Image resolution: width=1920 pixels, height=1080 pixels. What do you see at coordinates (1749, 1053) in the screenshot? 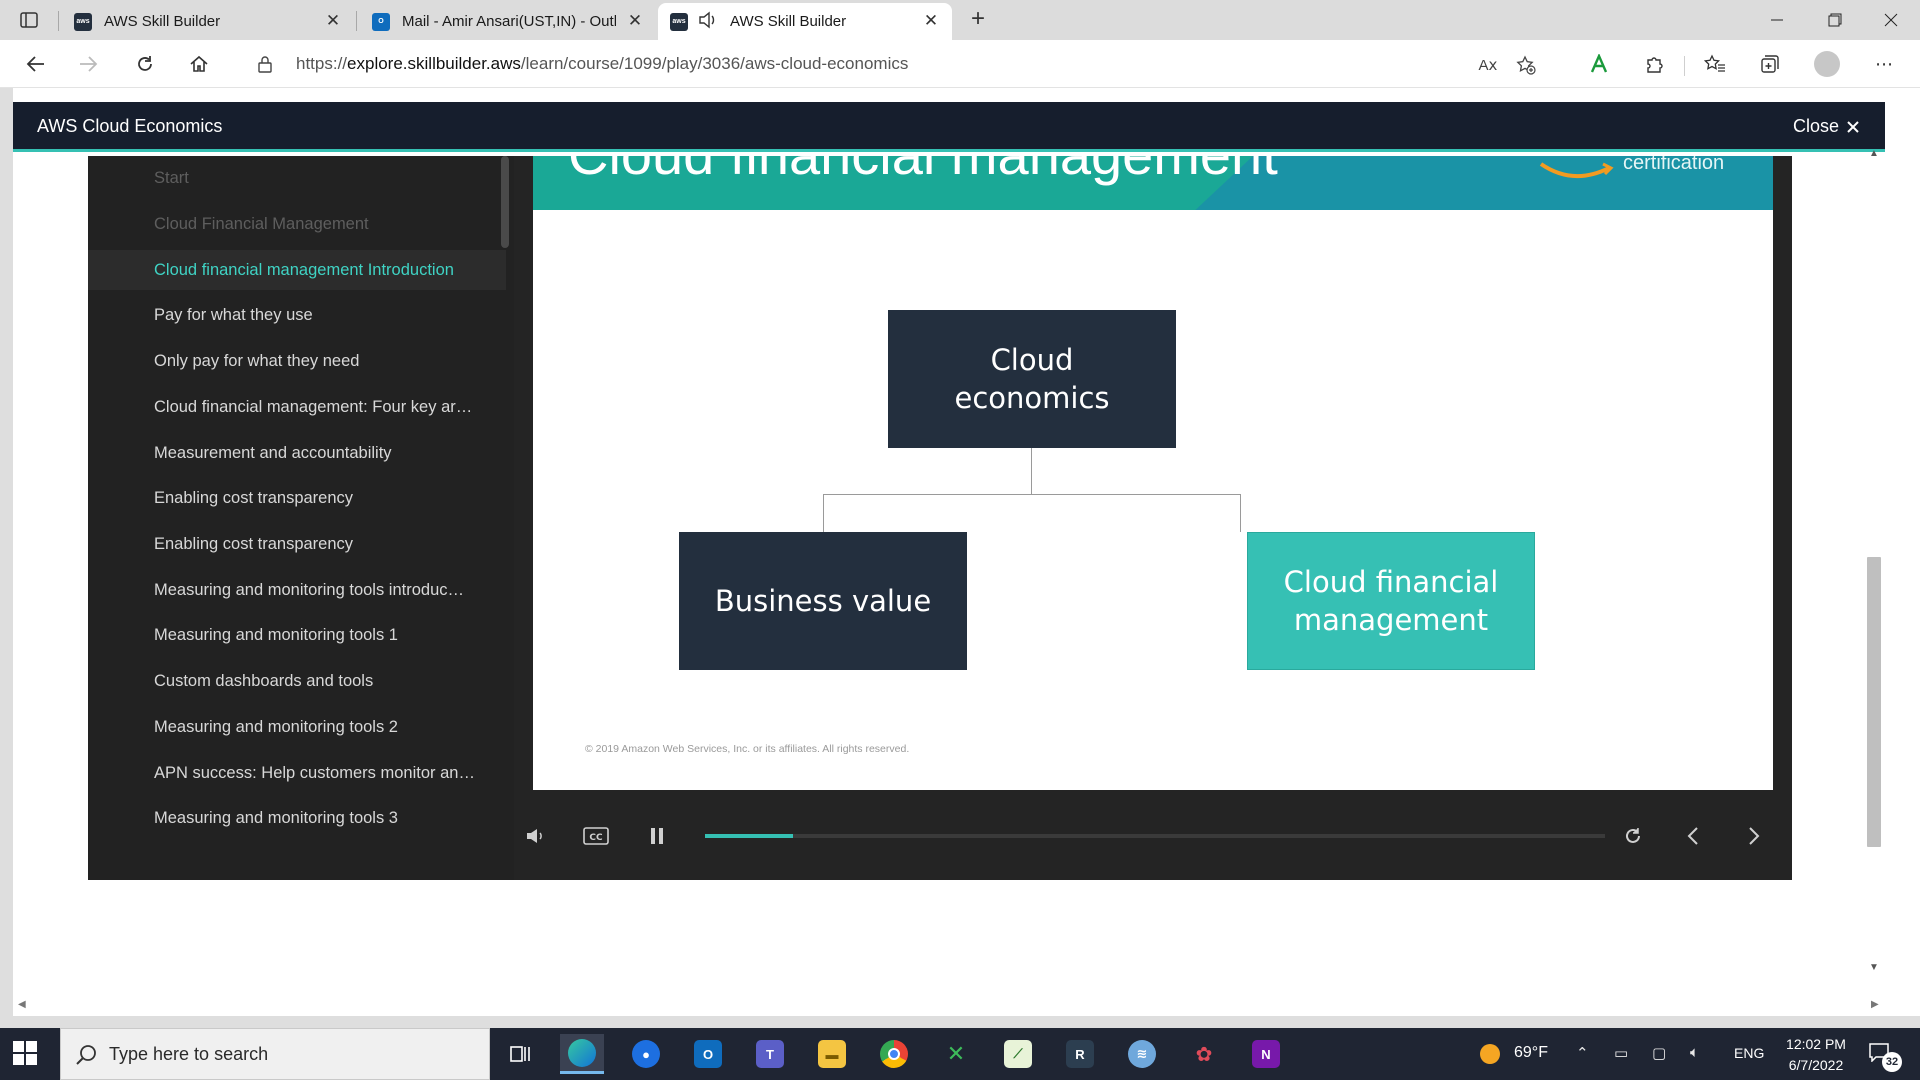
I see `language-indicator: ENG` at bounding box center [1749, 1053].